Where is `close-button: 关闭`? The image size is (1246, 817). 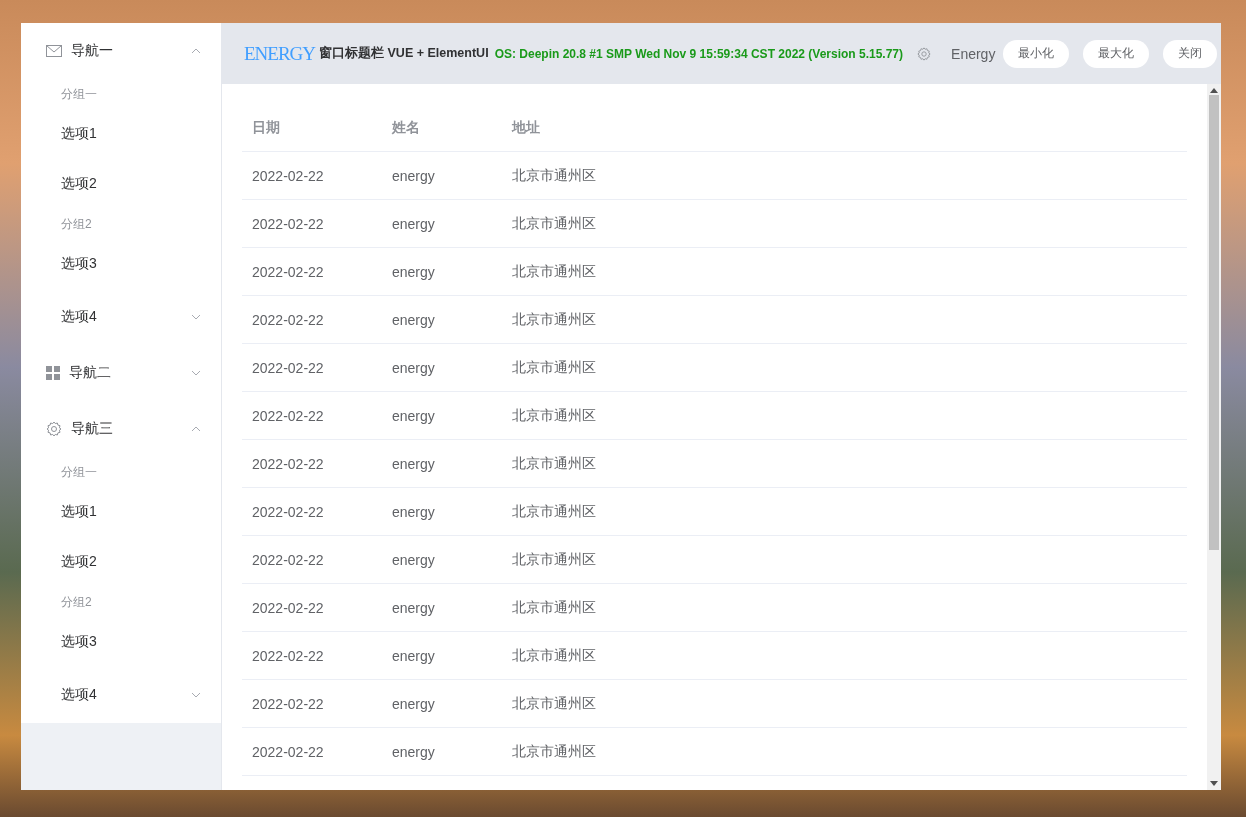
close-button: 关闭 is located at coordinates (1190, 53).